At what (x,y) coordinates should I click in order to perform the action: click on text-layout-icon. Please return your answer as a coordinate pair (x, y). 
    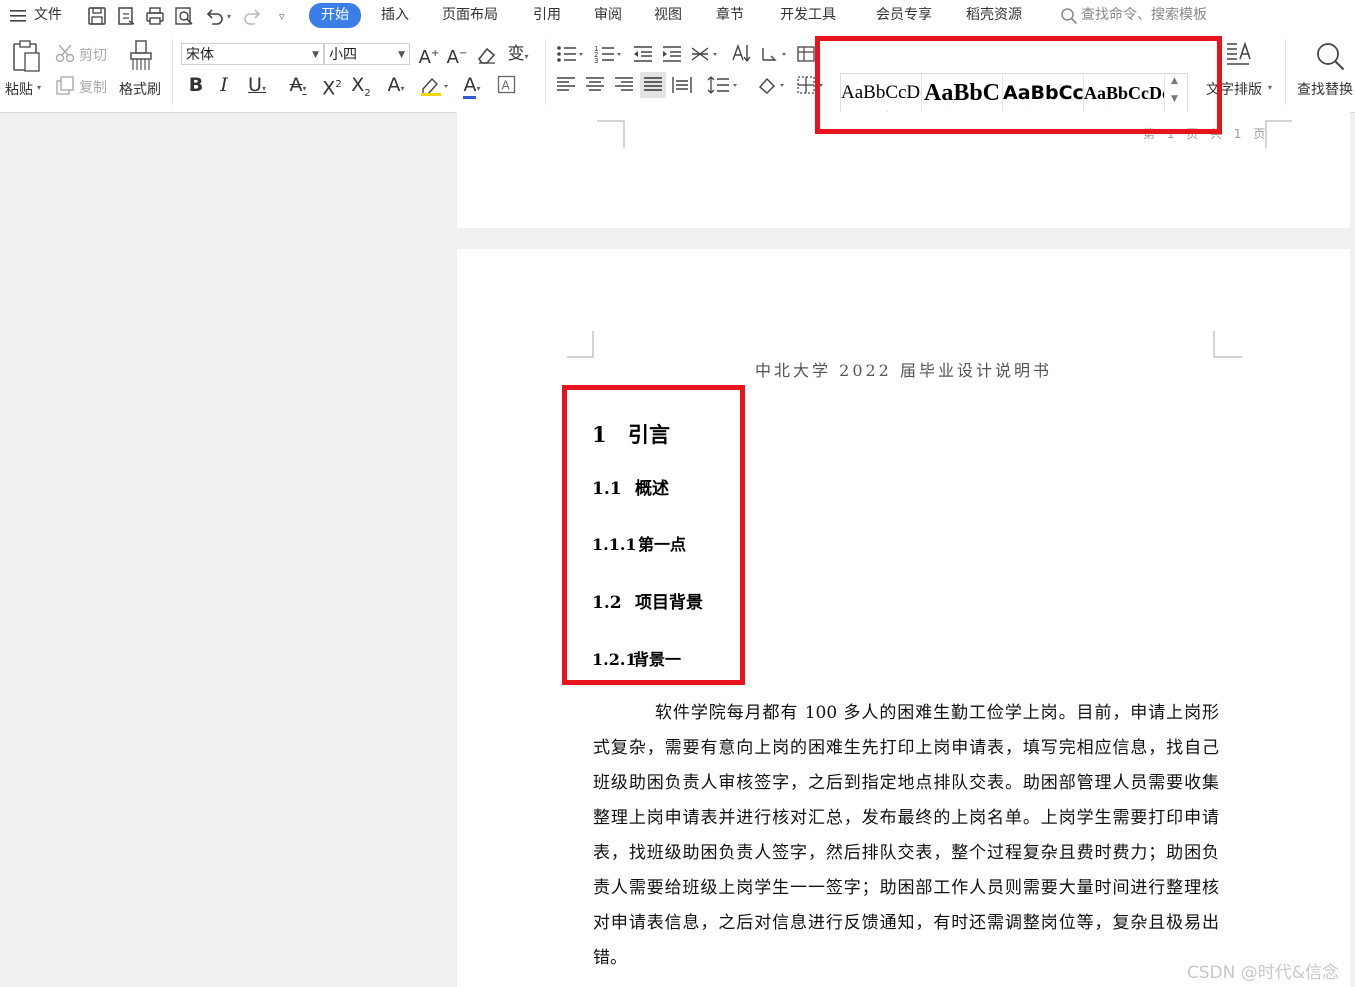
    Looking at the image, I should click on (1240, 55).